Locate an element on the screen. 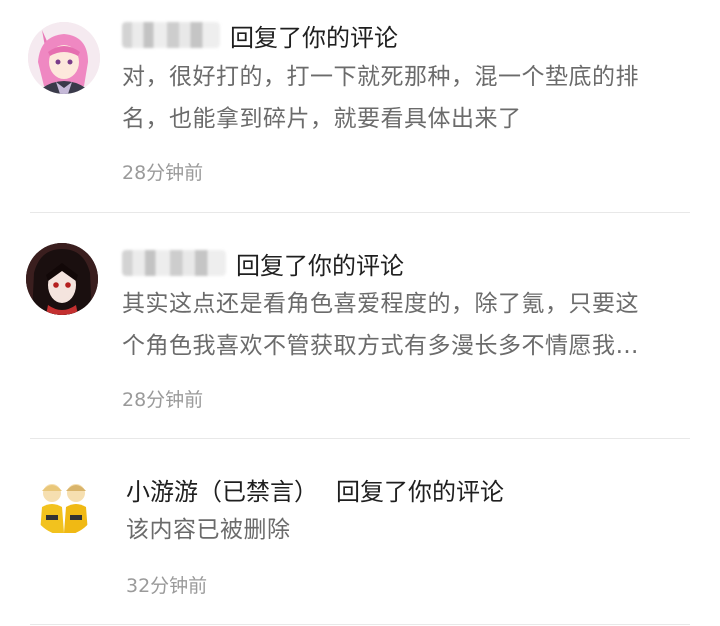 Image resolution: width=720 pixels, height=626 pixels. timestamp: 32分钟前 is located at coordinates (167, 586).